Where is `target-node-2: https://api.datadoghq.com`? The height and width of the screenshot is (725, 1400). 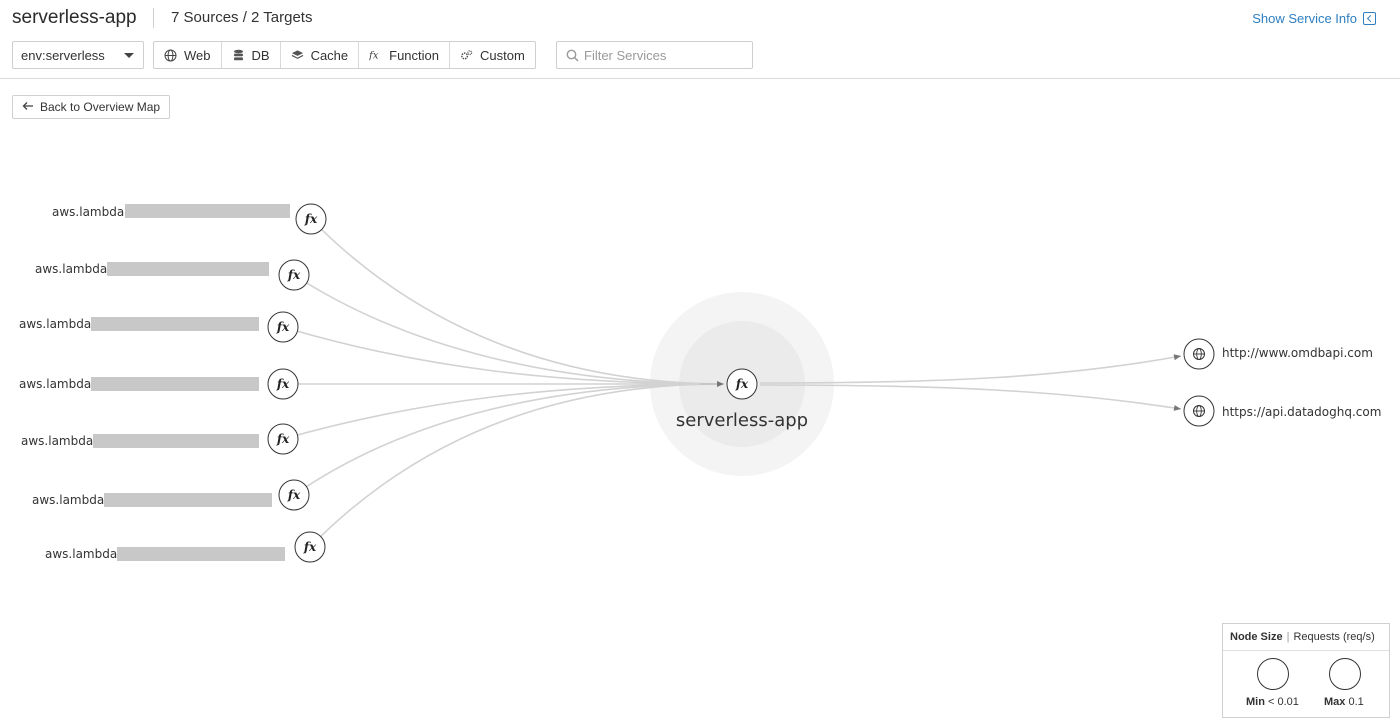
target-node-2: https://api.datadoghq.com is located at coordinates (1282, 411).